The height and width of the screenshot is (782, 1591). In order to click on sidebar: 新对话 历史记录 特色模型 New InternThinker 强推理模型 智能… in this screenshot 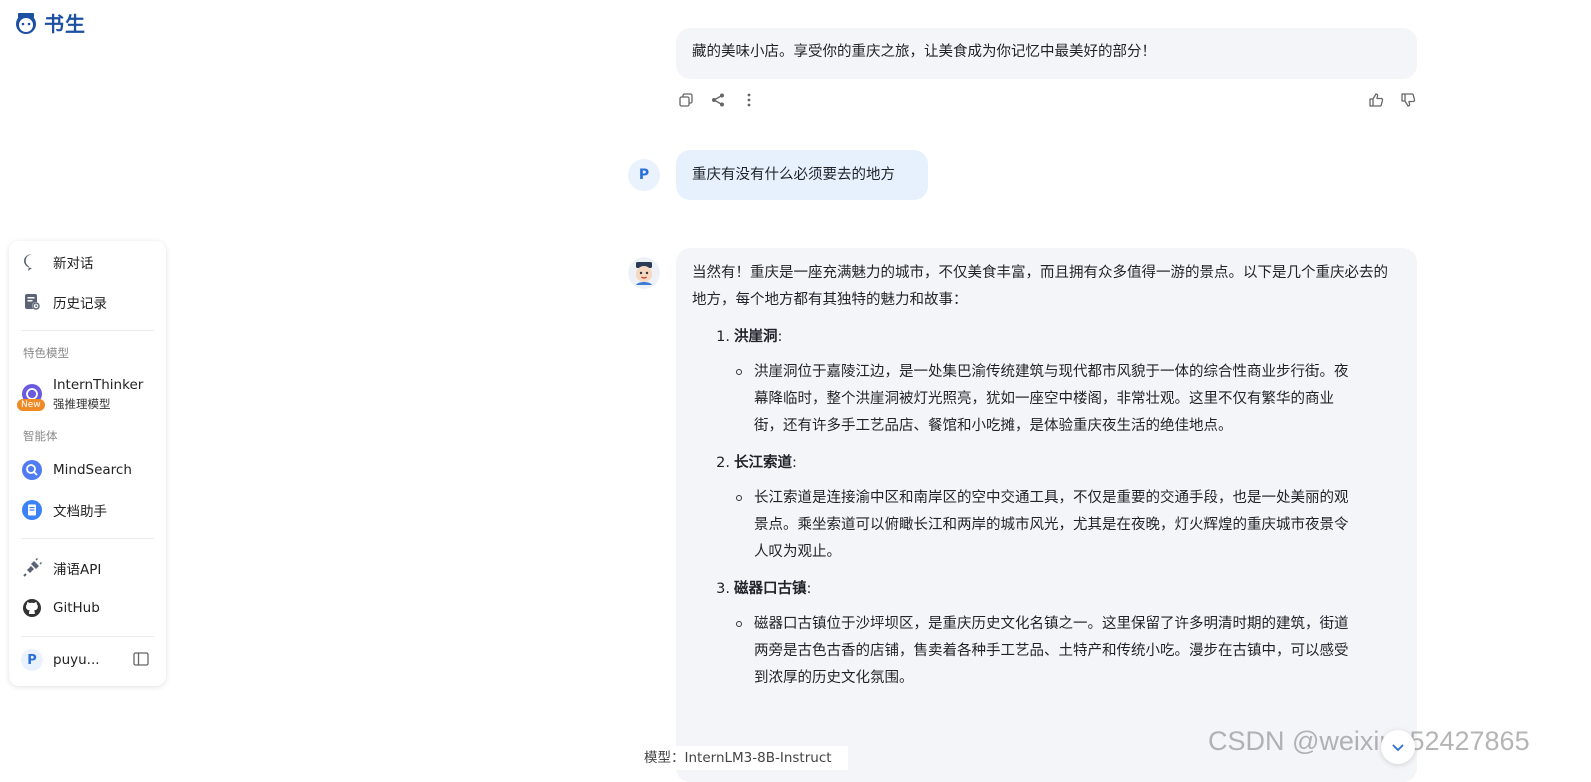, I will do `click(87, 463)`.